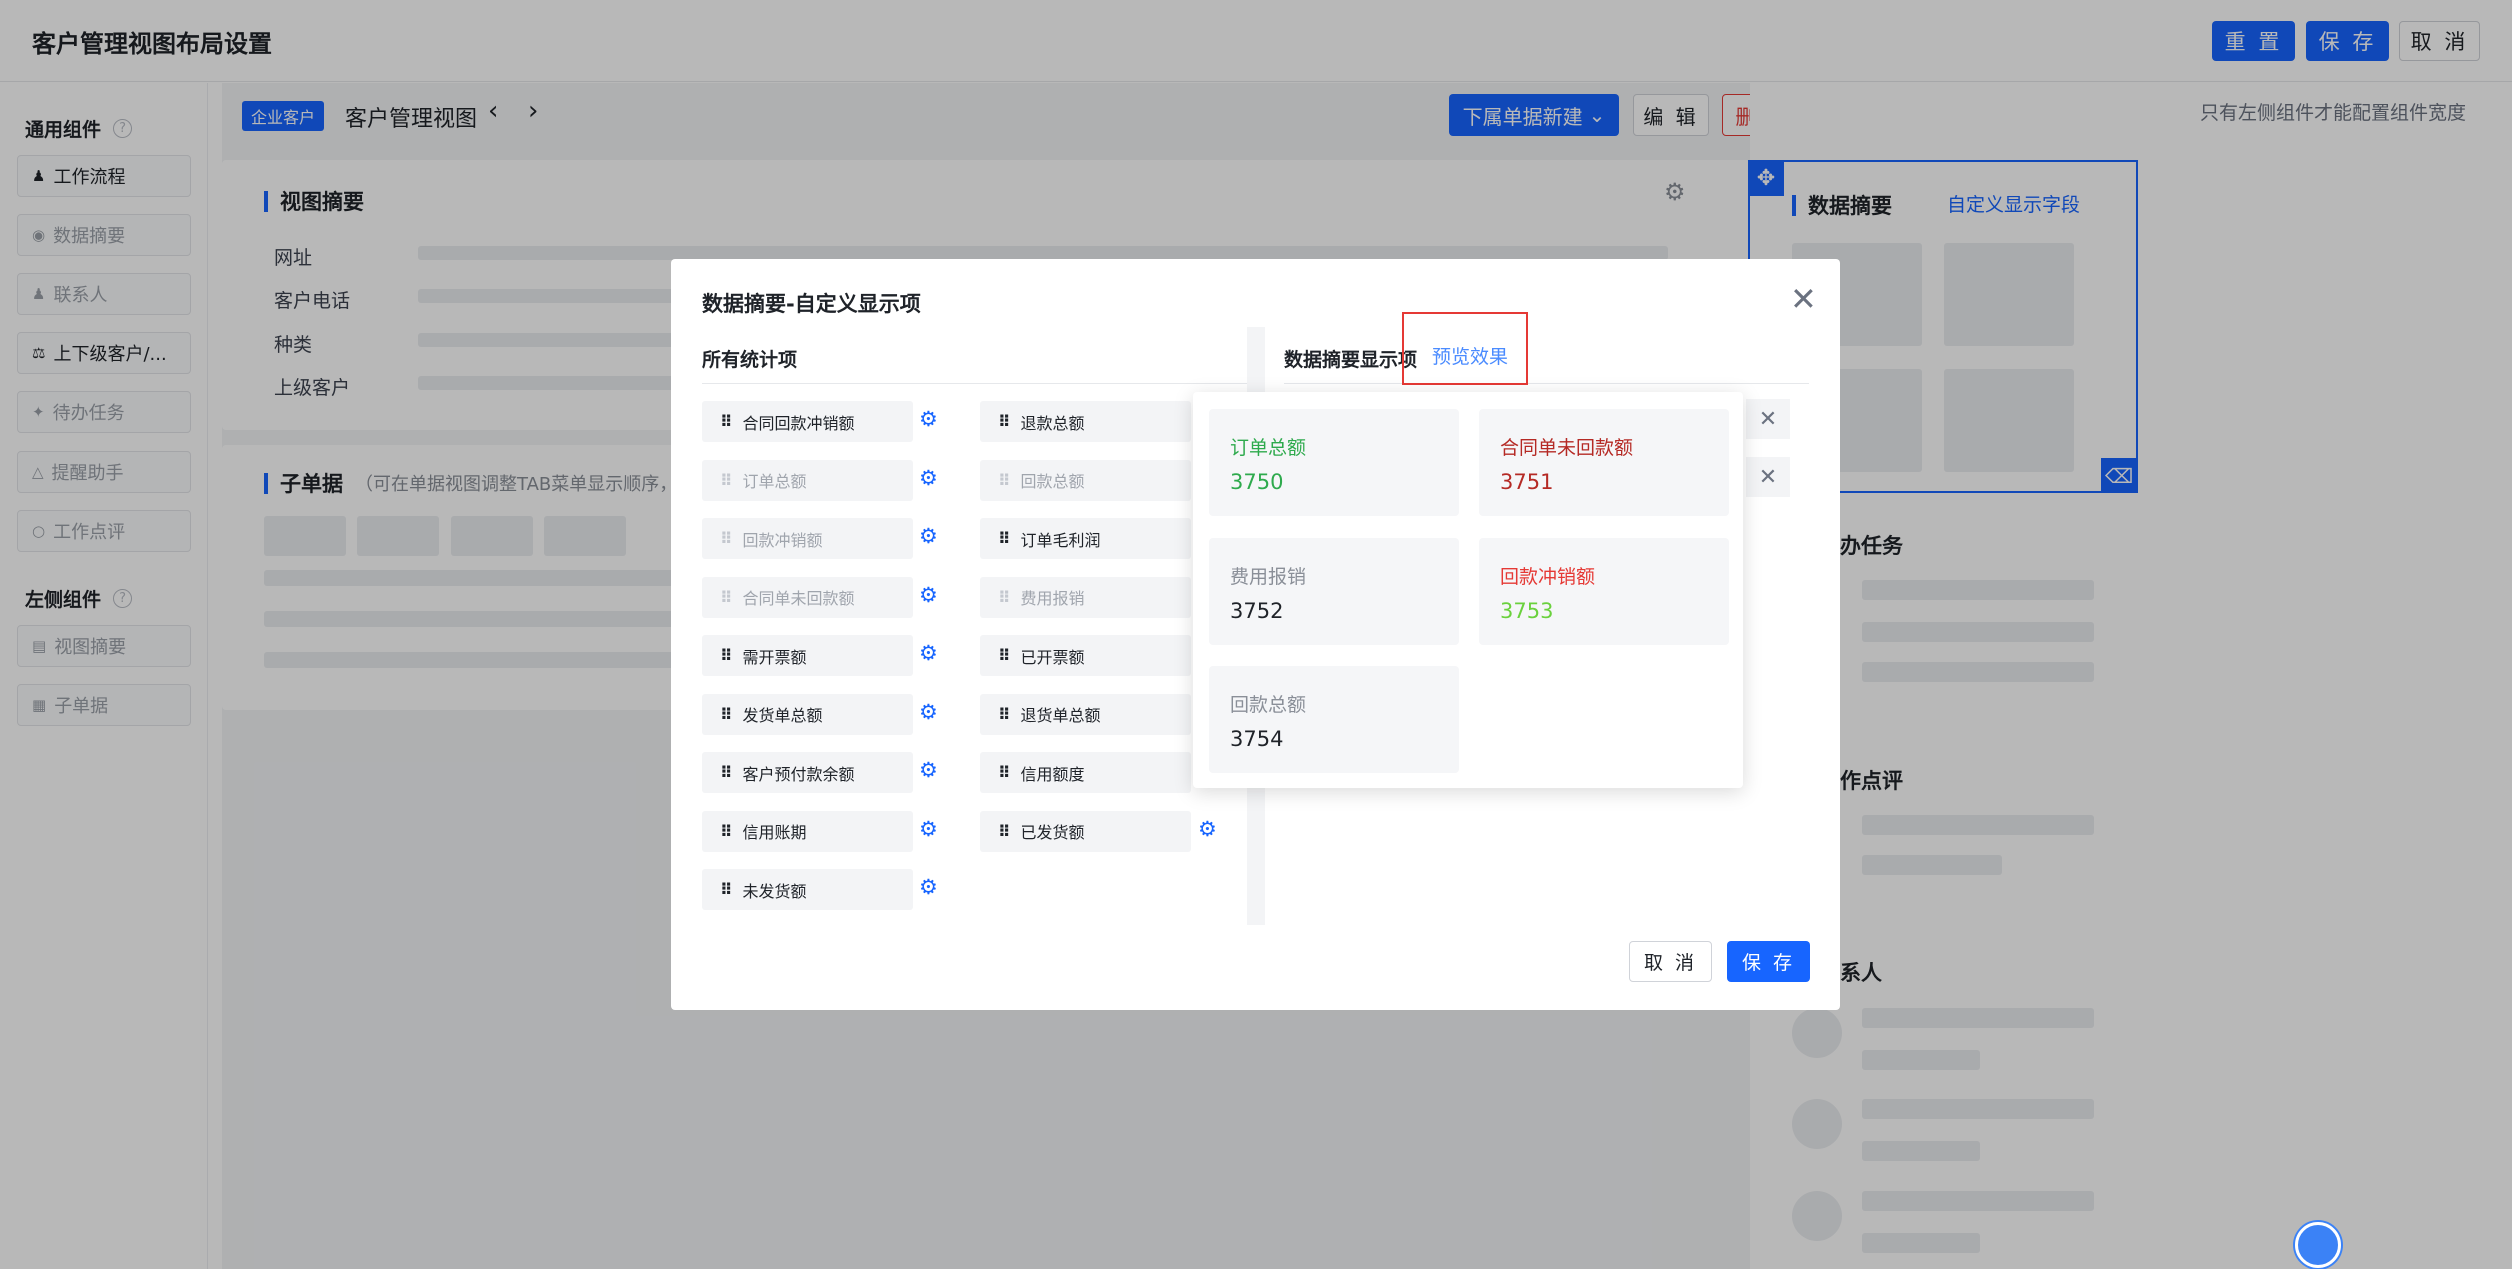 The width and height of the screenshot is (2512, 1269). I want to click on stat-item: ⠿ 订单总额, so click(807, 480).